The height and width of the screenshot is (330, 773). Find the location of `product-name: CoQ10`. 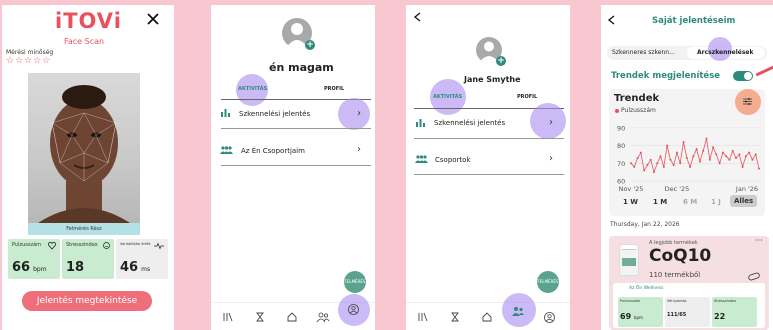

product-name: CoQ10 is located at coordinates (680, 256).